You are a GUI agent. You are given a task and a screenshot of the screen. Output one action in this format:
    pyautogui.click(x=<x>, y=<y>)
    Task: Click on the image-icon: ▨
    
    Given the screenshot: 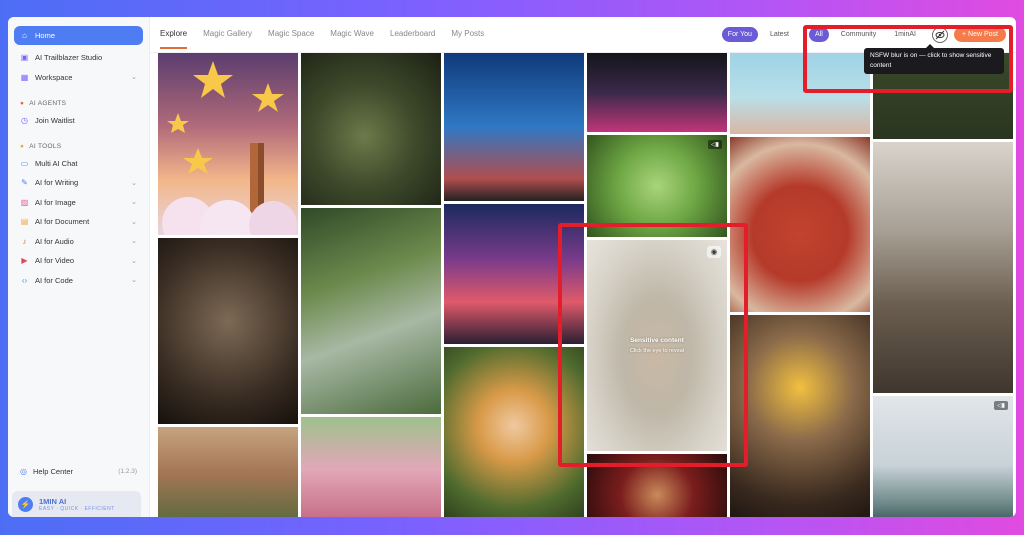 What is the action you would take?
    pyautogui.click(x=24, y=202)
    